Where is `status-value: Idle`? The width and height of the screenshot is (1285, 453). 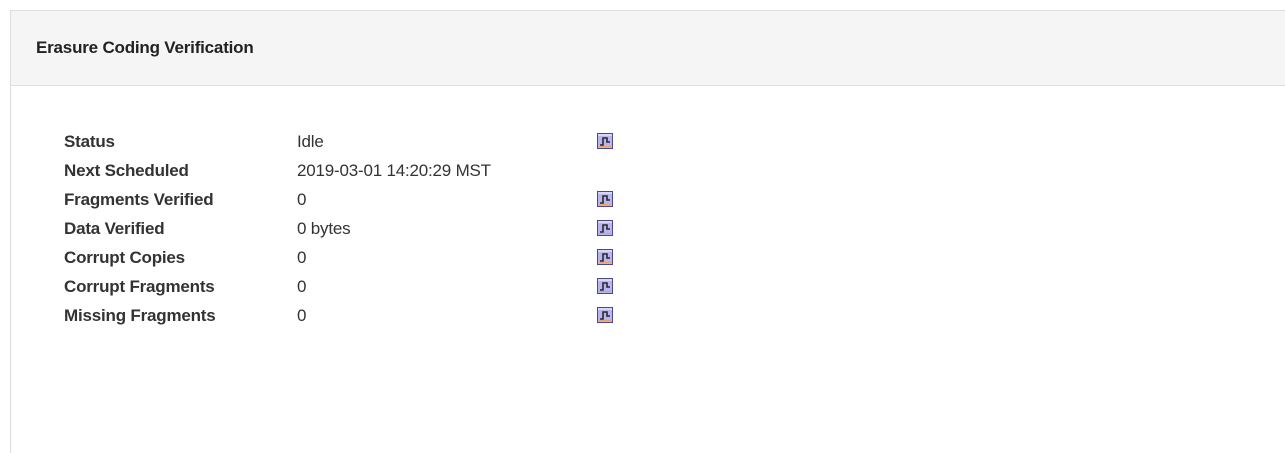 status-value: Idle is located at coordinates (310, 141).